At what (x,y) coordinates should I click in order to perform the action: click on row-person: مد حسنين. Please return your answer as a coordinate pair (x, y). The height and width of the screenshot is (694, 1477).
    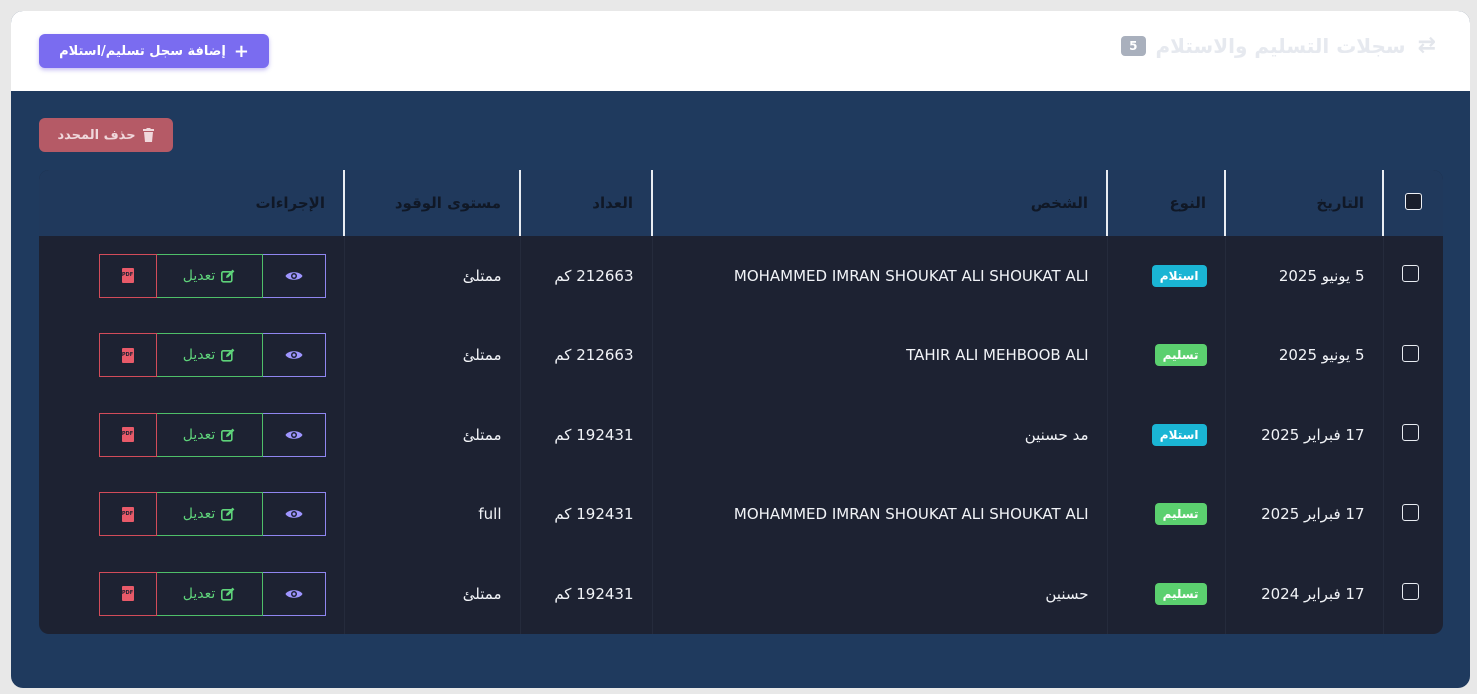
    Looking at the image, I should click on (879, 435).